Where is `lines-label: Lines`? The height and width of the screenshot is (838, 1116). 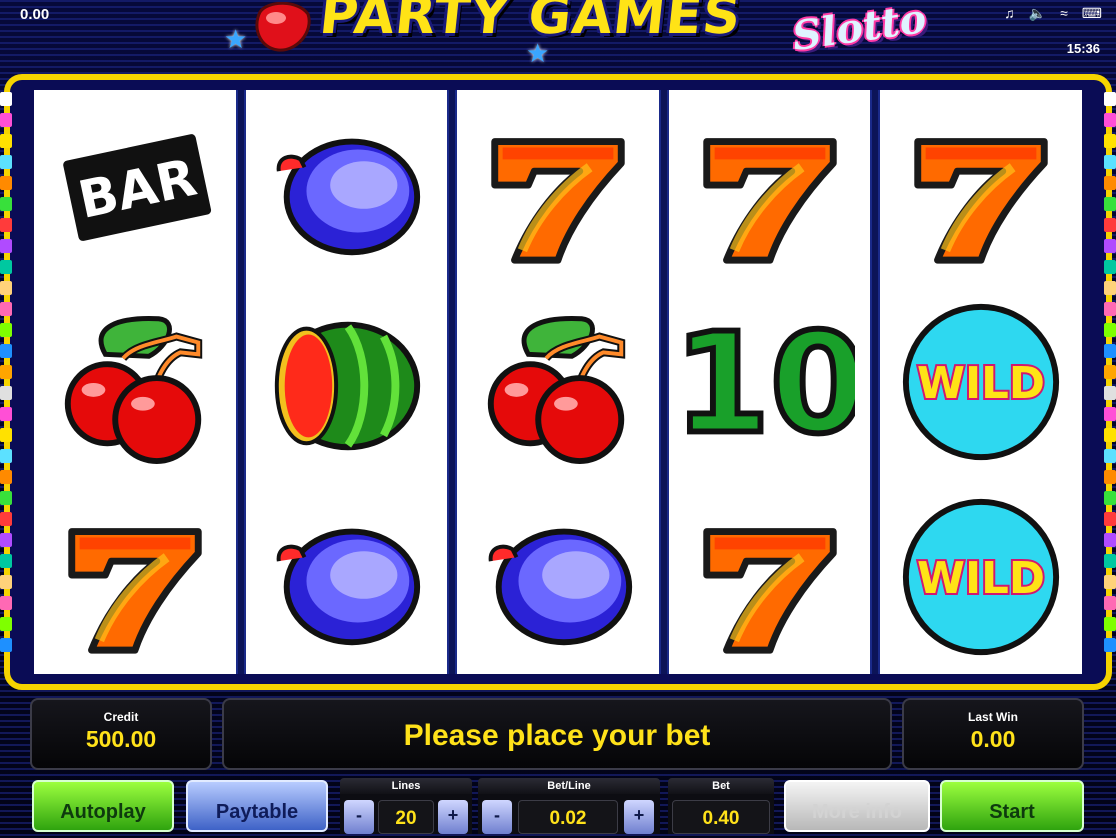 lines-label: Lines is located at coordinates (406, 786).